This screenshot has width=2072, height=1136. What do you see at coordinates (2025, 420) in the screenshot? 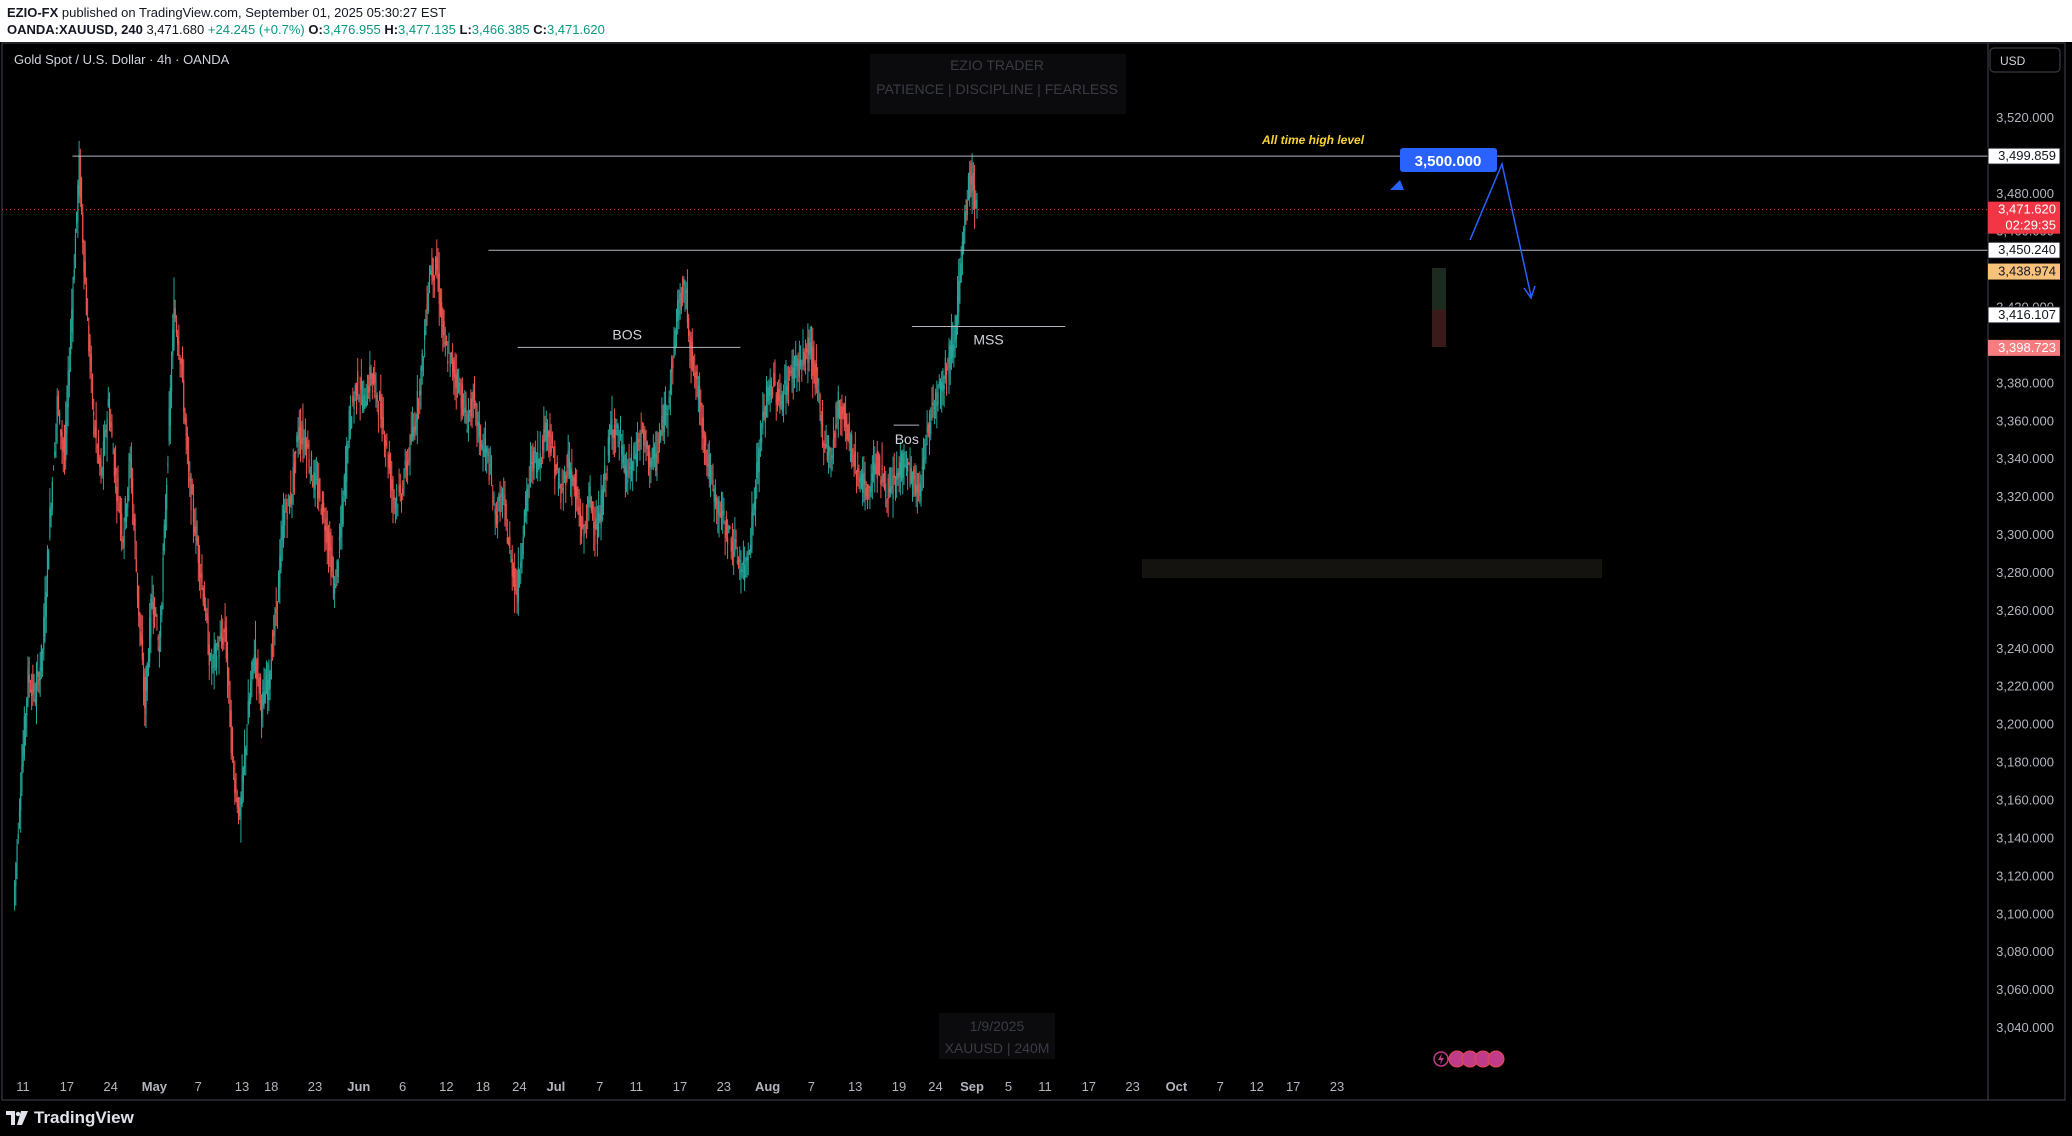
I see `price-tick-label: 3,360.000` at bounding box center [2025, 420].